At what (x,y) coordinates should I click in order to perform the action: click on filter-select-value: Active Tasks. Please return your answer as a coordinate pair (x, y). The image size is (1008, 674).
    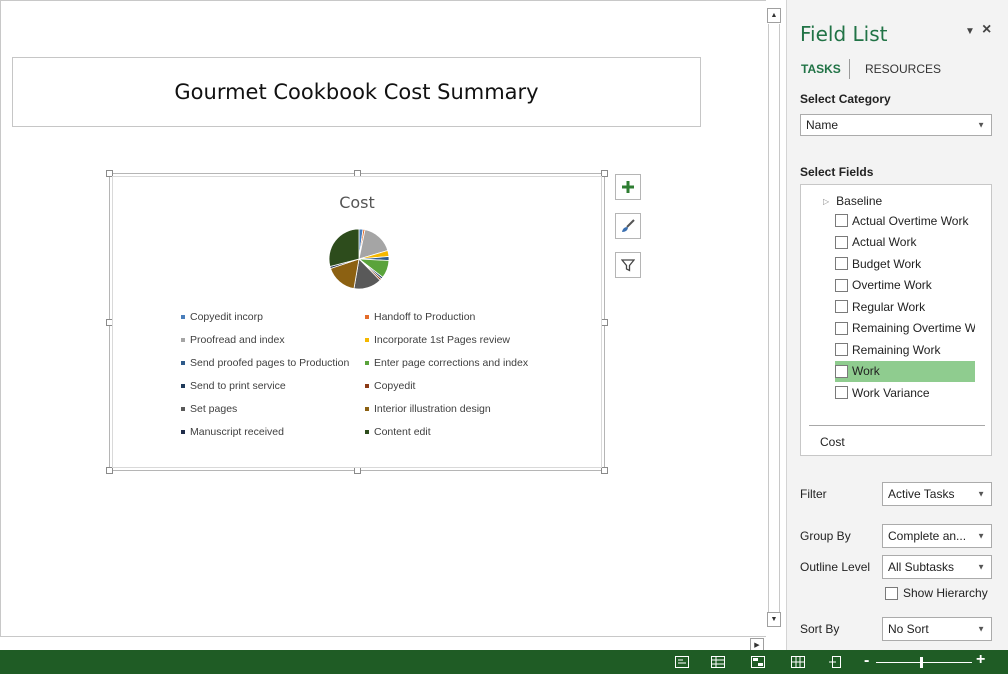
    Looking at the image, I should click on (921, 494).